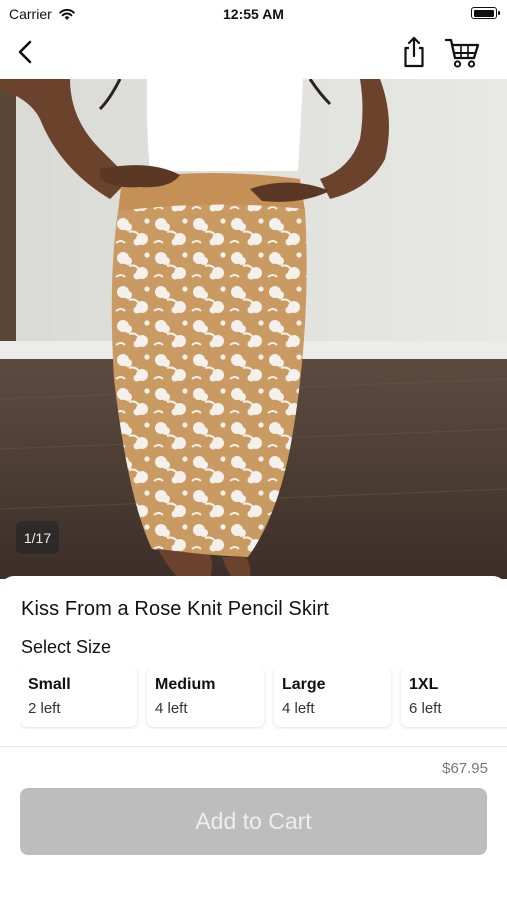 The image size is (507, 900). What do you see at coordinates (424, 684) in the screenshot?
I see `size-name: 1XL` at bounding box center [424, 684].